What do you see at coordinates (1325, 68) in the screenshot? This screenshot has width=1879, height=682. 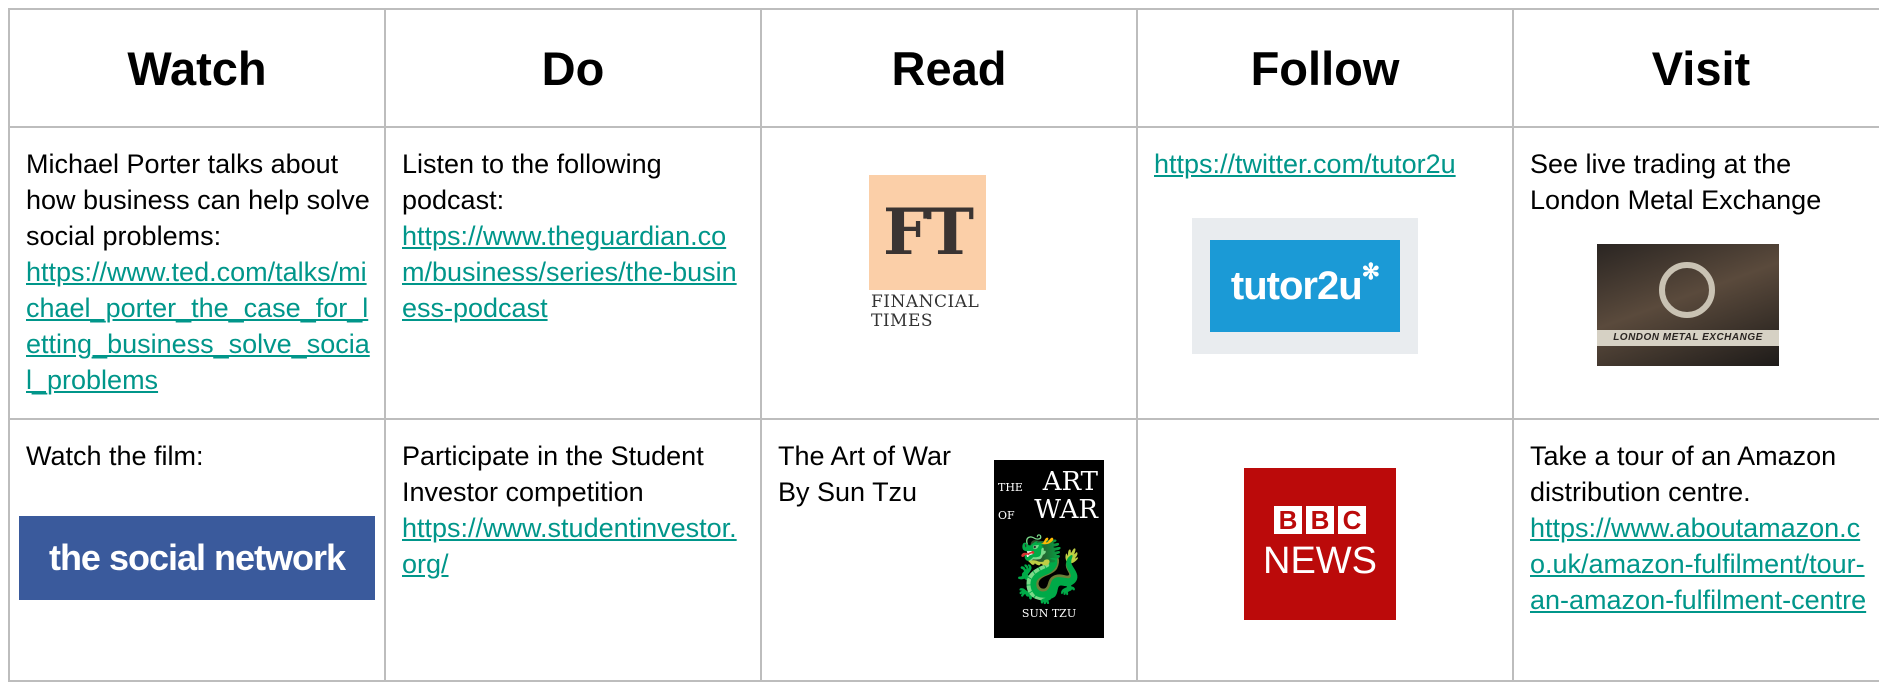 I see `header-follow: Follow` at bounding box center [1325, 68].